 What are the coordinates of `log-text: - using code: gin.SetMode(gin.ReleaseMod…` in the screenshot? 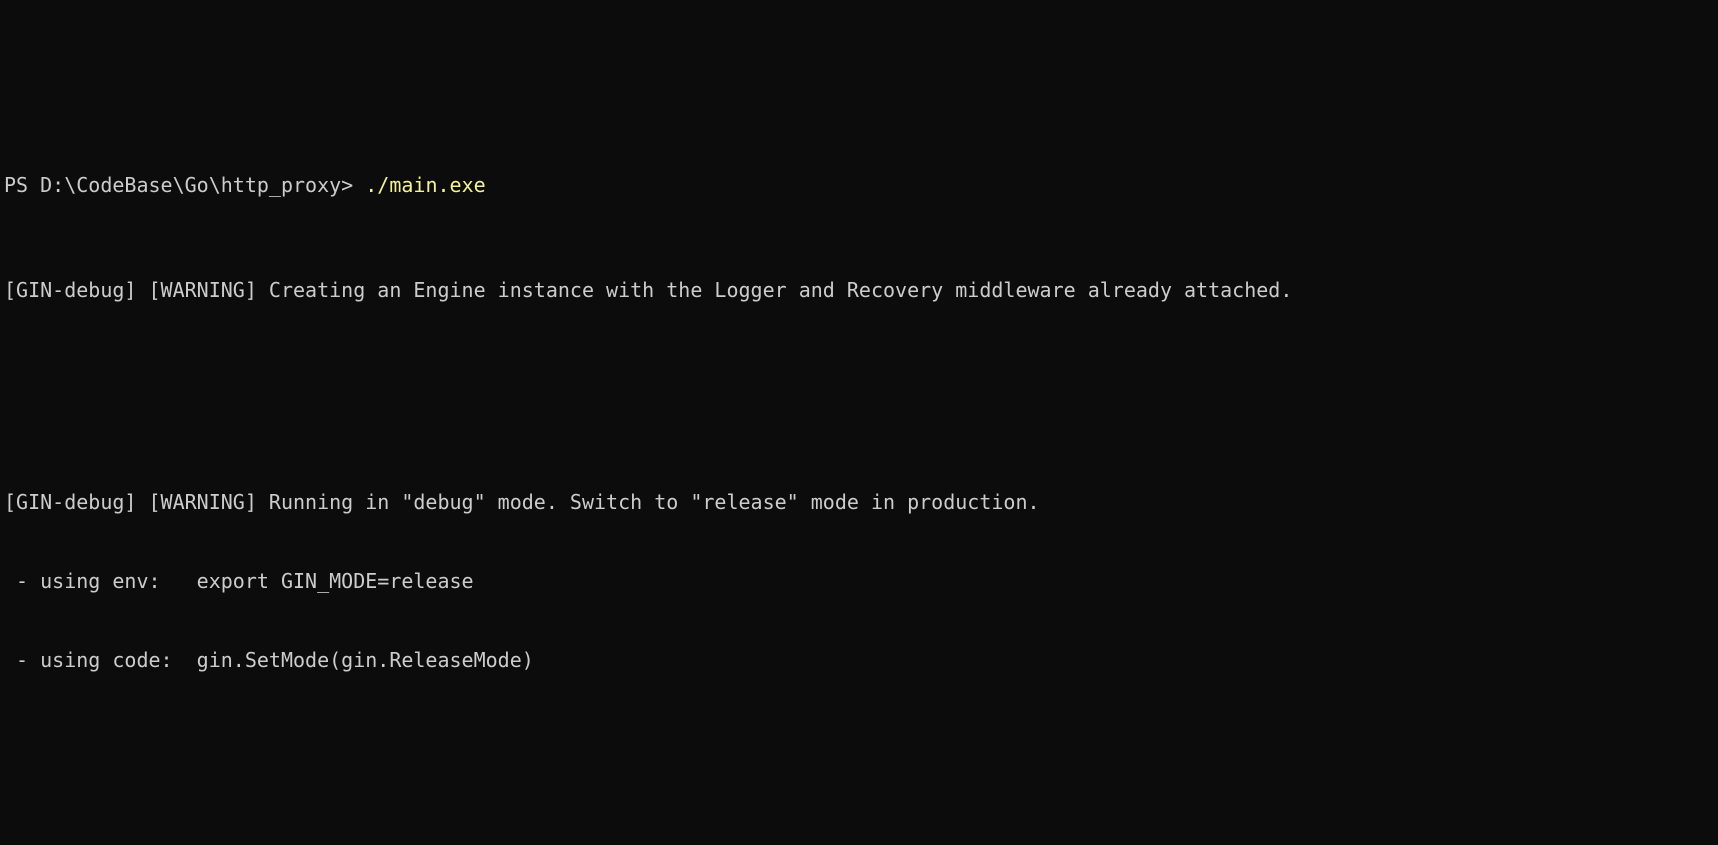 It's located at (269, 660).